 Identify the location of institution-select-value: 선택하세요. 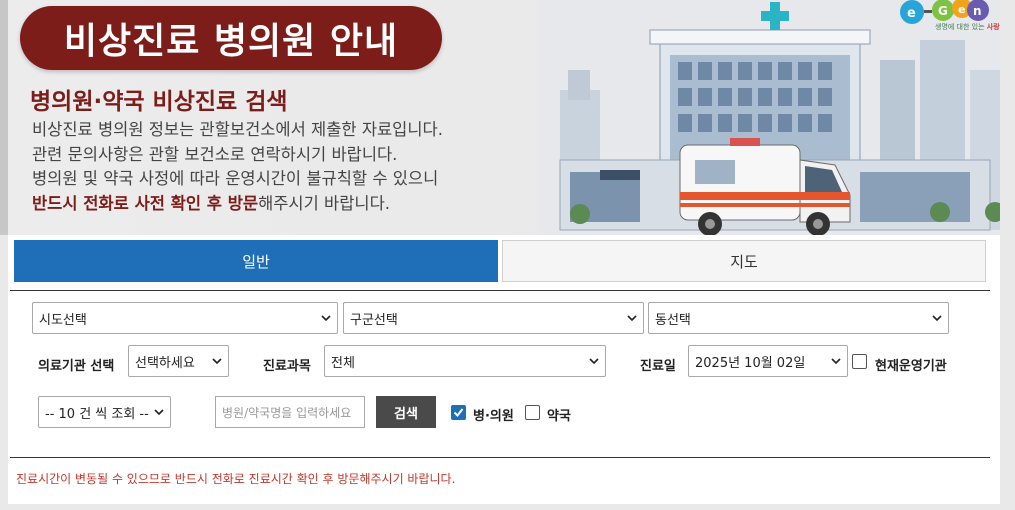
(165, 363).